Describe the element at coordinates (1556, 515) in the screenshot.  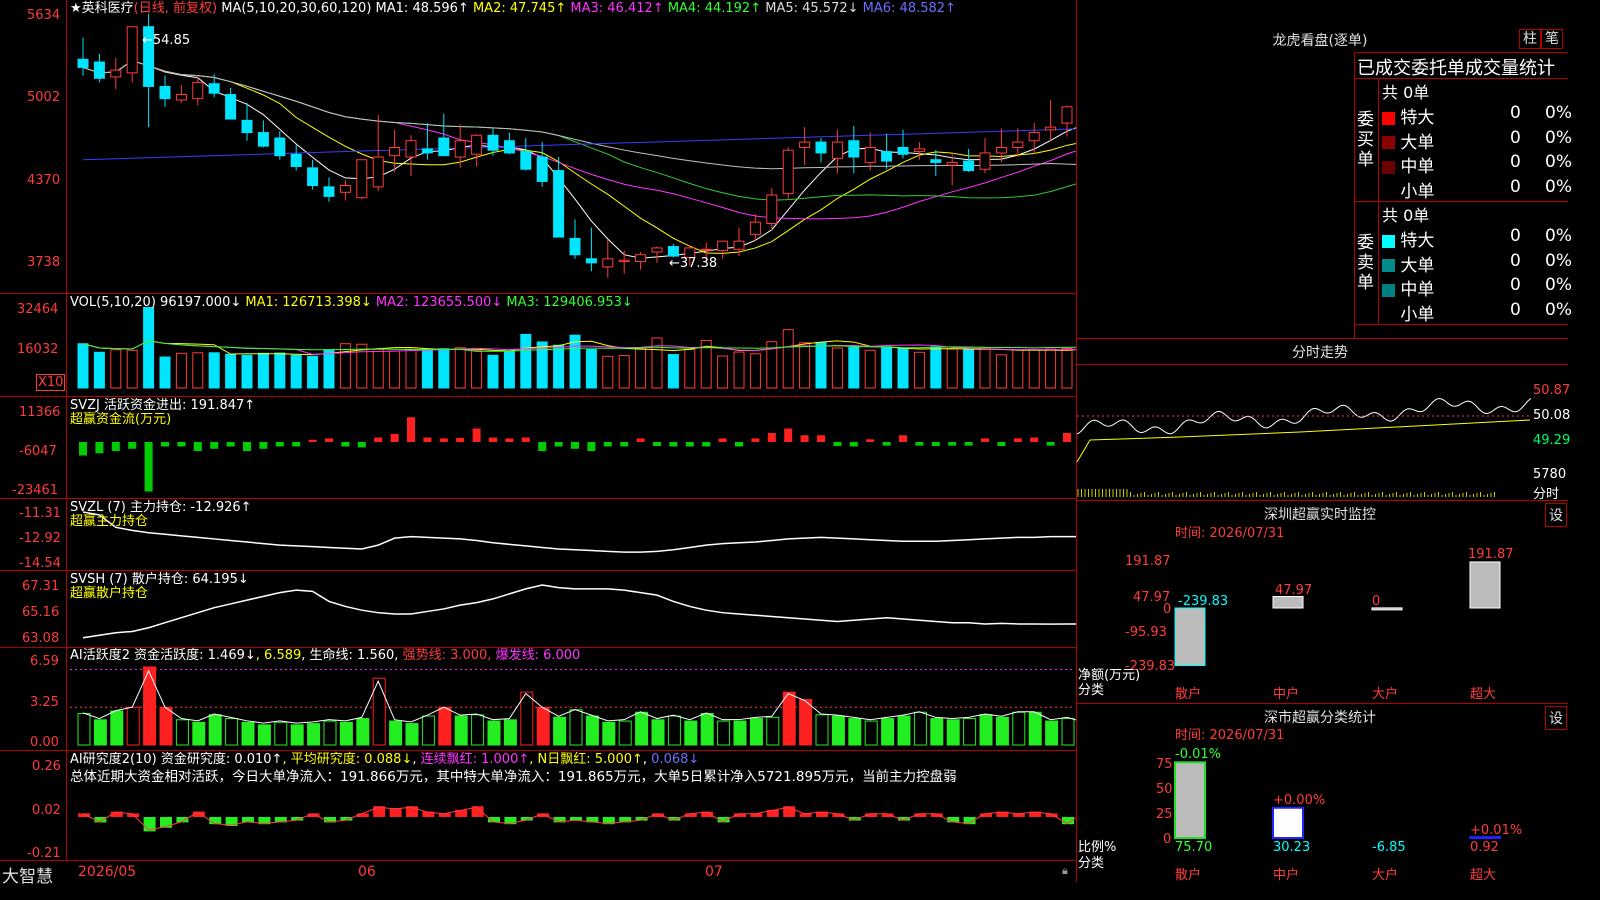
I see `sz-settings-button: 设` at that location.